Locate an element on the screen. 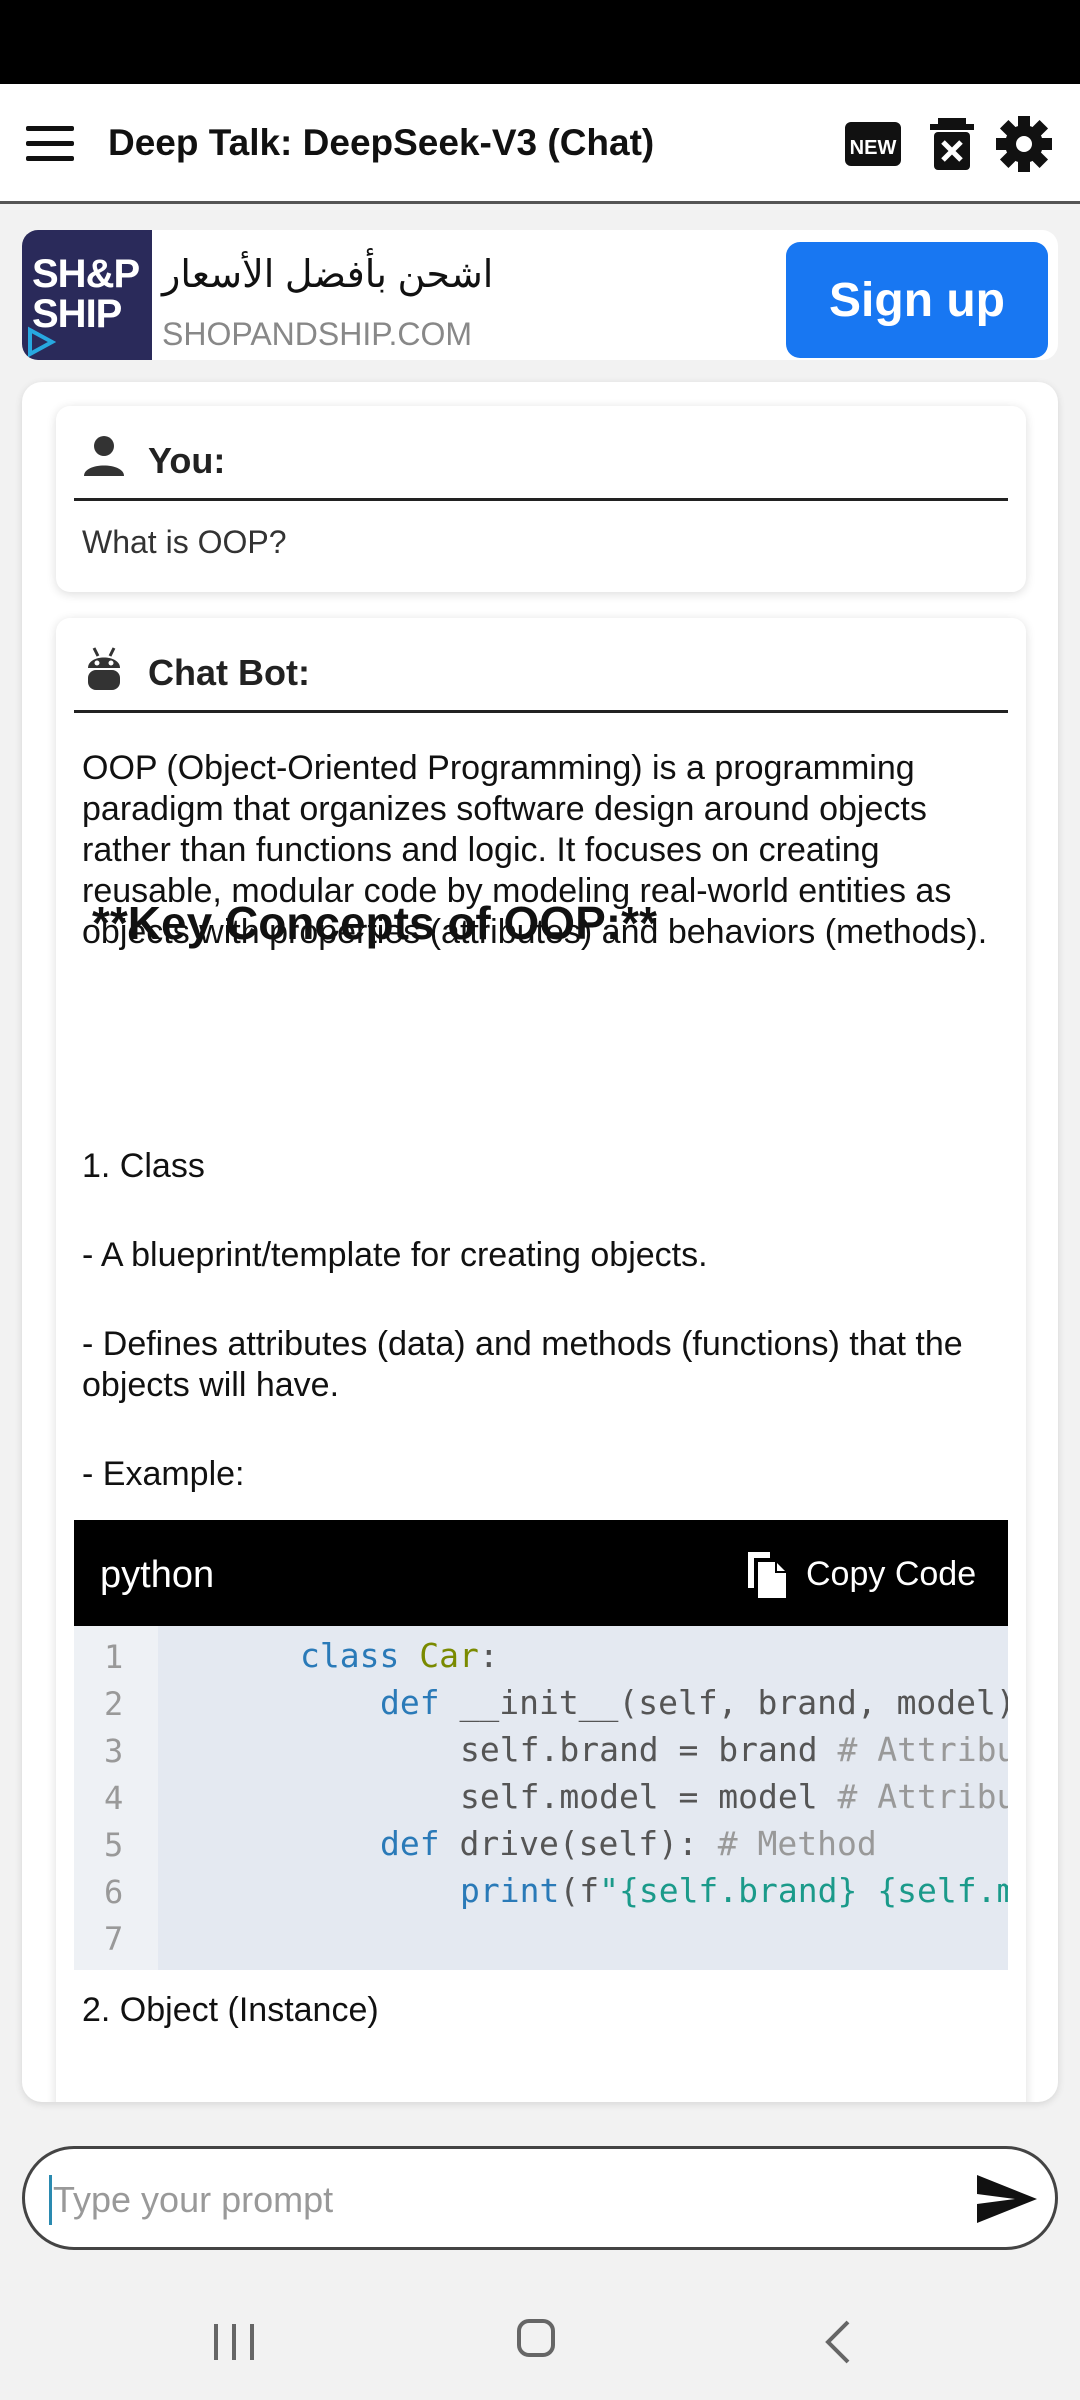 The image size is (1080, 2400). line-number: 7 is located at coordinates (114, 1939).